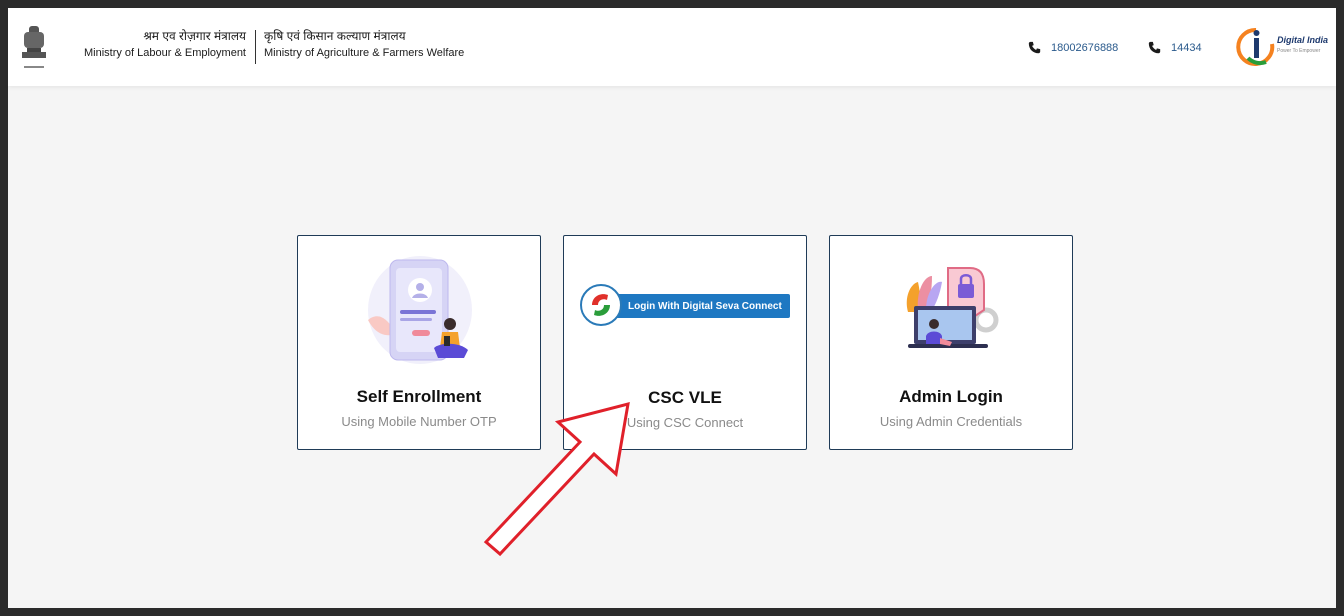 This screenshot has height=616, width=1344. What do you see at coordinates (951, 396) in the screenshot?
I see `card-title: Admin Login` at bounding box center [951, 396].